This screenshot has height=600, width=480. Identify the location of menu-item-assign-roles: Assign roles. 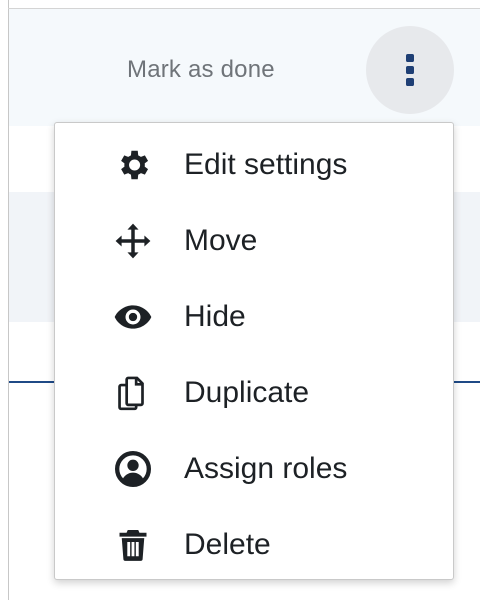
(254, 469).